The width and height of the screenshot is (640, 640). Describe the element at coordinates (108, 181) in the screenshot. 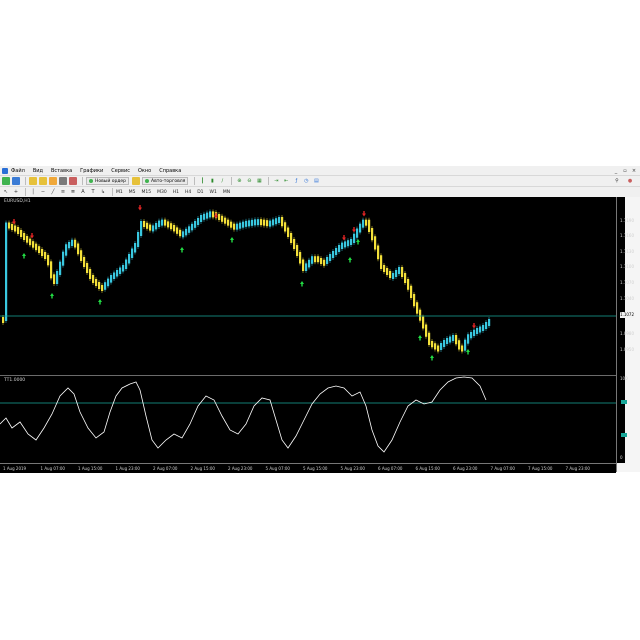

I see `new-order-button: Новый ордер` at that location.